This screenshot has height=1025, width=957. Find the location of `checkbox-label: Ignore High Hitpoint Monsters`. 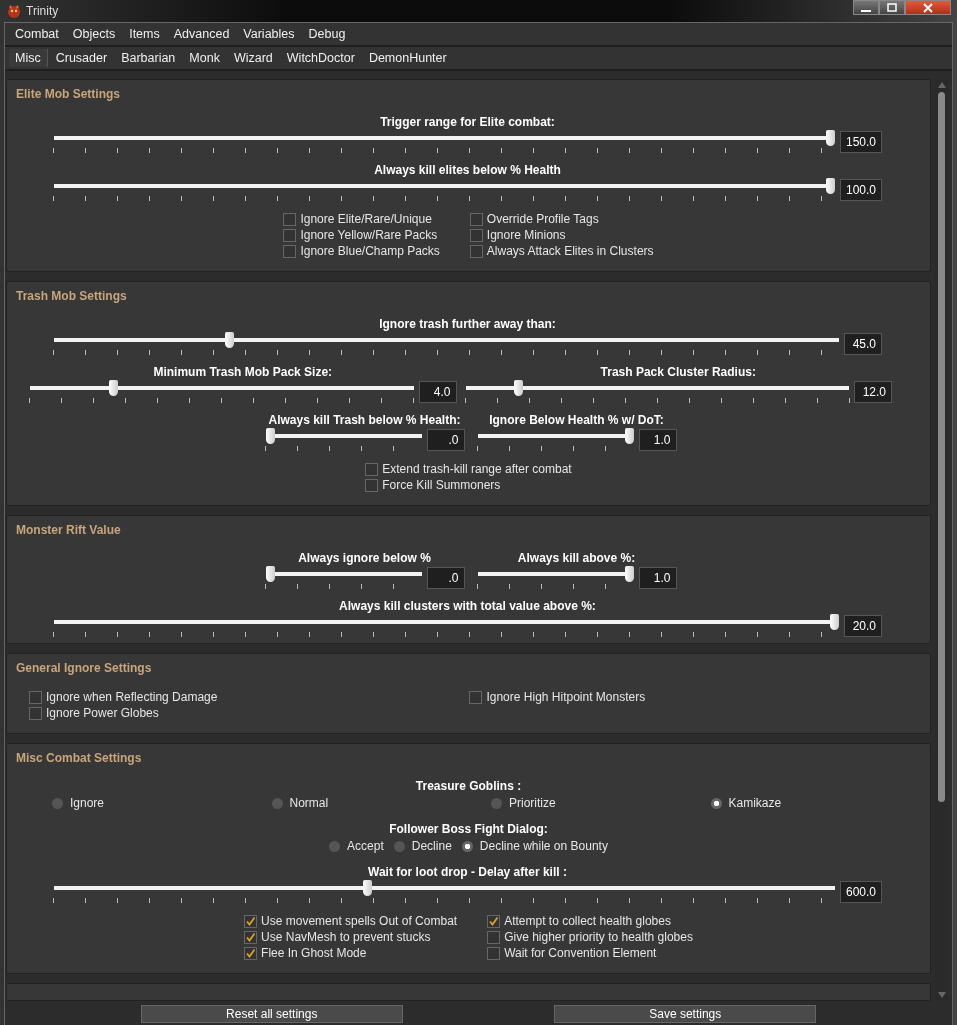

checkbox-label: Ignore High Hitpoint Monsters is located at coordinates (566, 697).